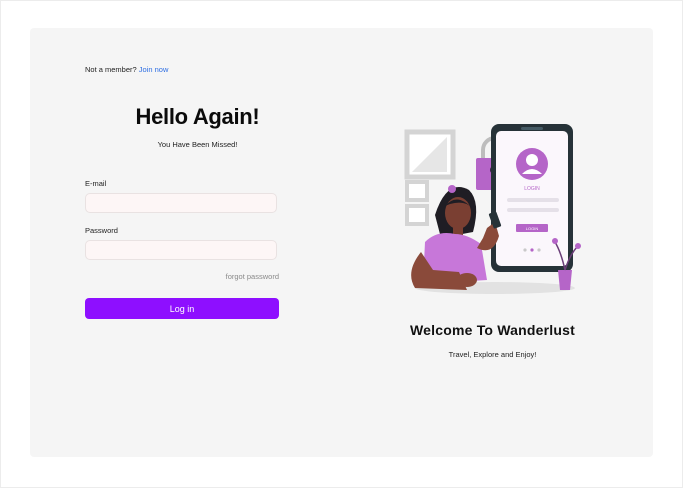 The image size is (683, 488). Describe the element at coordinates (96, 183) in the screenshot. I see `email-label: E-mail` at that location.